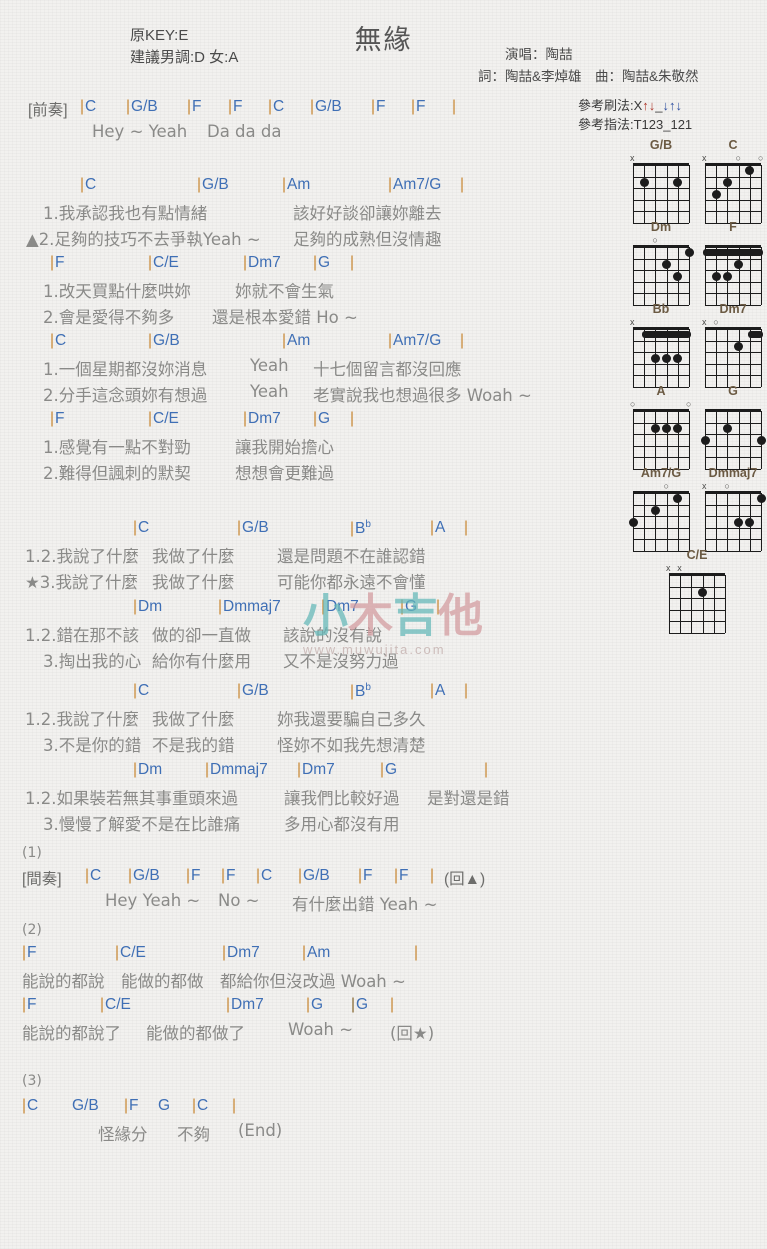 Image resolution: width=767 pixels, height=1249 pixels. Describe the element at coordinates (661, 158) in the screenshot. I see `open-mute-markers: x` at that location.